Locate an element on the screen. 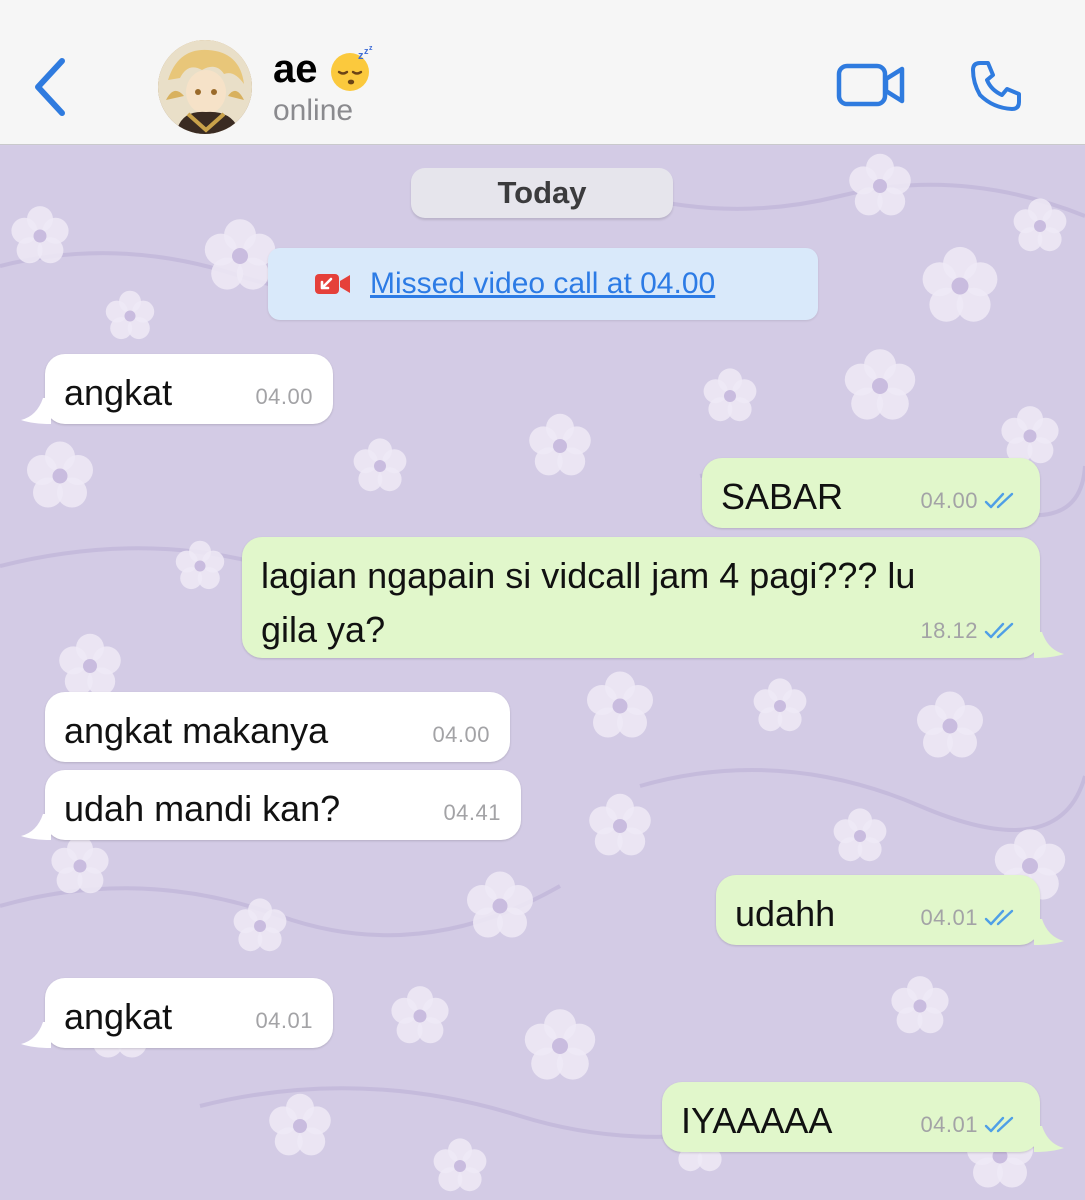 Image resolution: width=1085 pixels, height=1200 pixels. message-text: udah mandi kan? is located at coordinates (202, 808).